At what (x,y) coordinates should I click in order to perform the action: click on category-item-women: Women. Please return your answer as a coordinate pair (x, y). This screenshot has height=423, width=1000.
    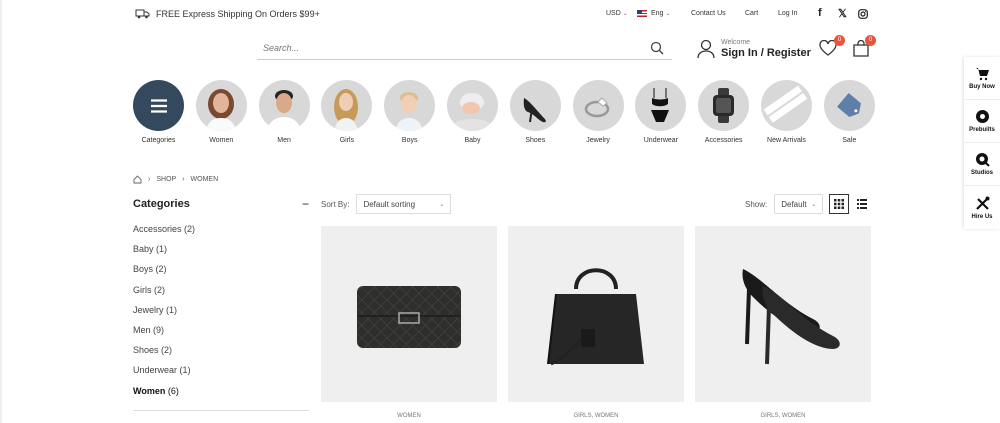
    Looking at the image, I should click on (221, 112).